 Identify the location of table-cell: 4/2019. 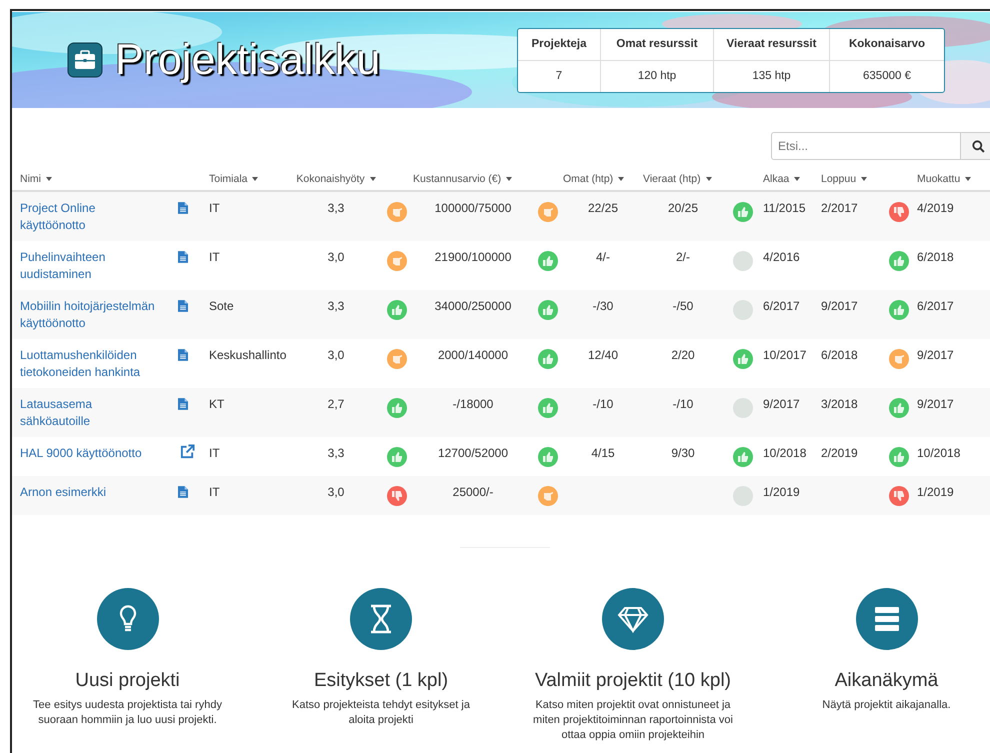
(935, 208).